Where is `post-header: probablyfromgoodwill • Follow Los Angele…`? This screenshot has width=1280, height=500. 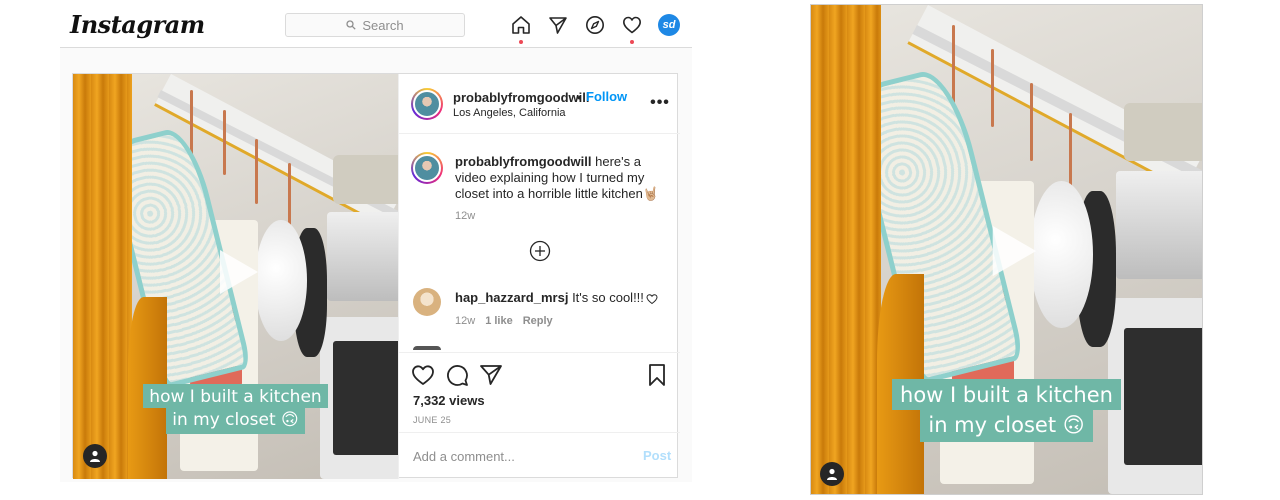 post-header: probablyfromgoodwill • Follow Los Angele… is located at coordinates (539, 104).